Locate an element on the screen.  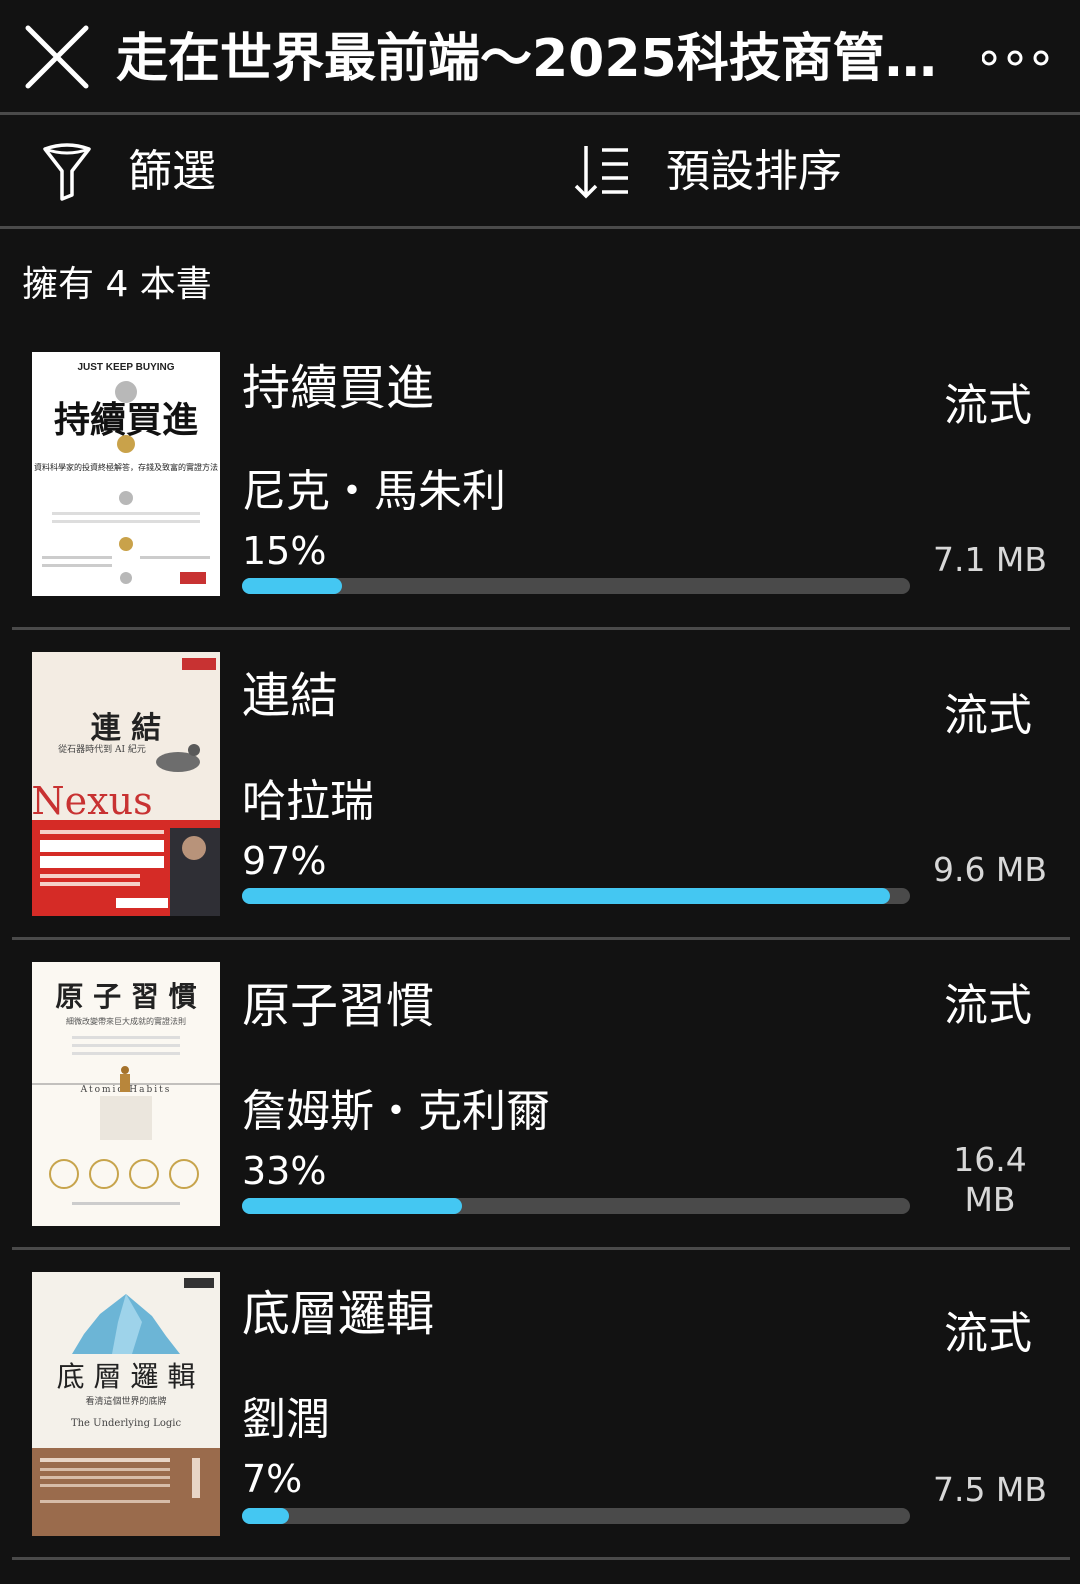
book-count: 擁有 4 本書 is located at coordinates (117, 284).